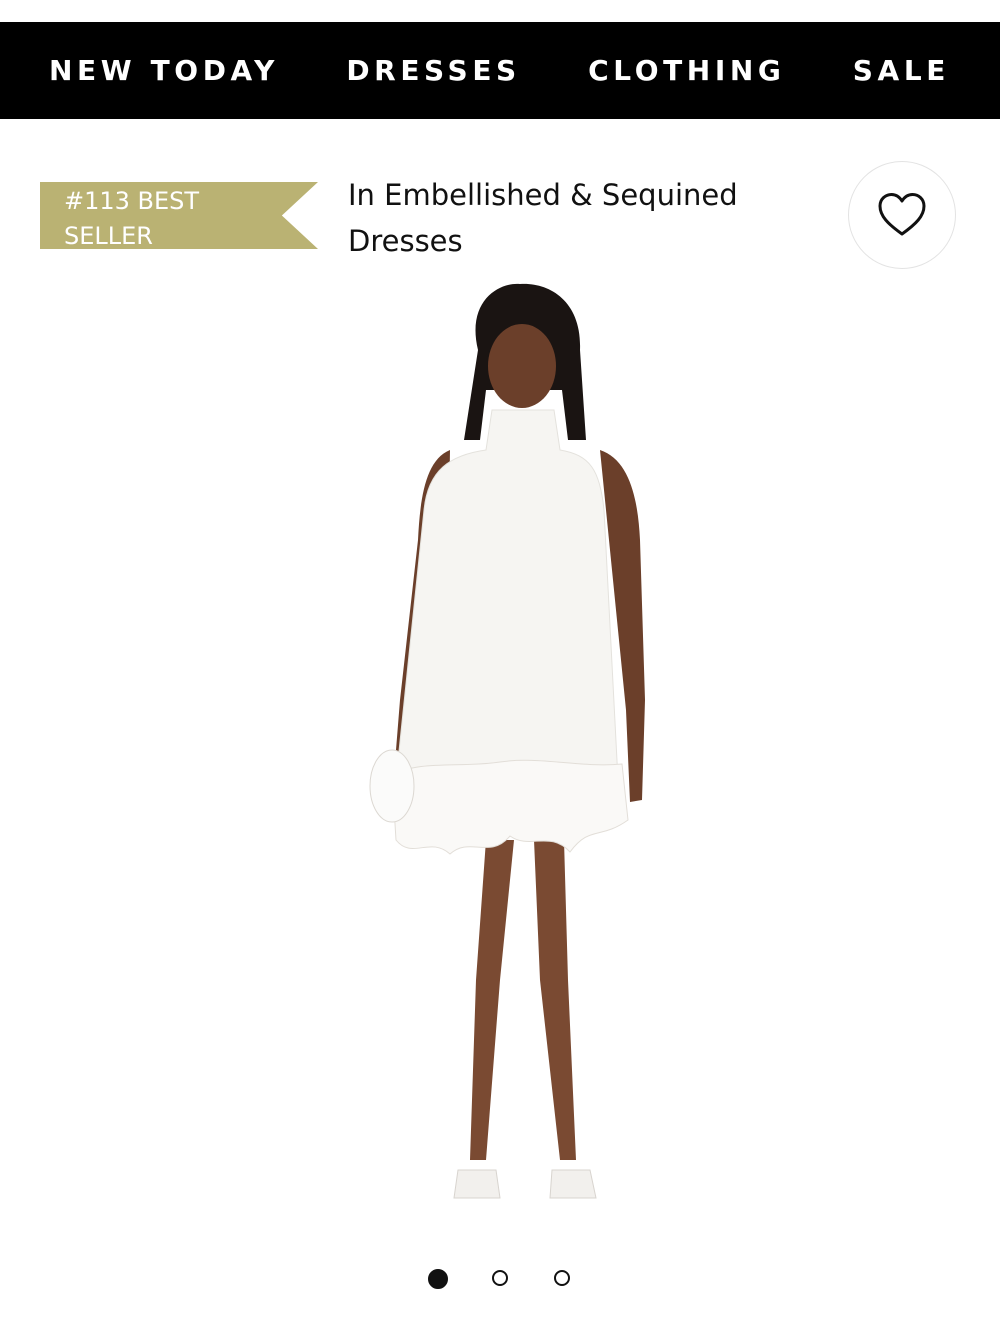 The image size is (1000, 1333). I want to click on heart-outline-icon, so click(902, 214).